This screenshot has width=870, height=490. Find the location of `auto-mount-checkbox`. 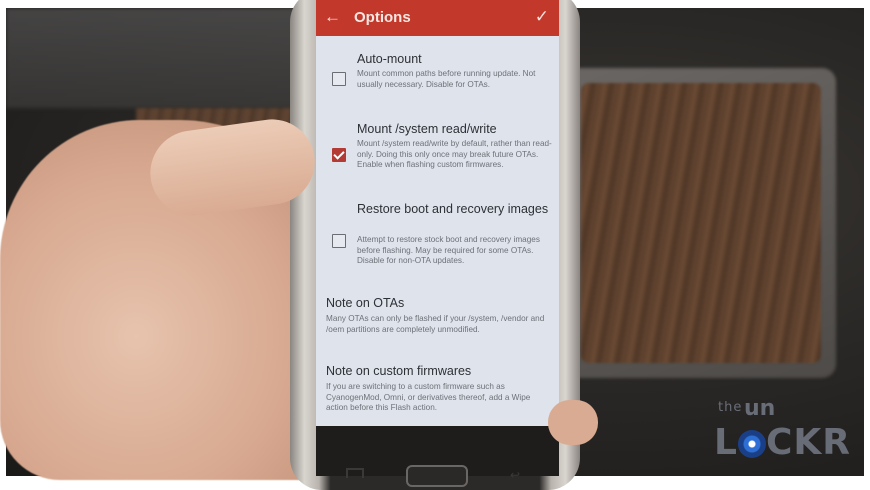

auto-mount-checkbox is located at coordinates (339, 79).